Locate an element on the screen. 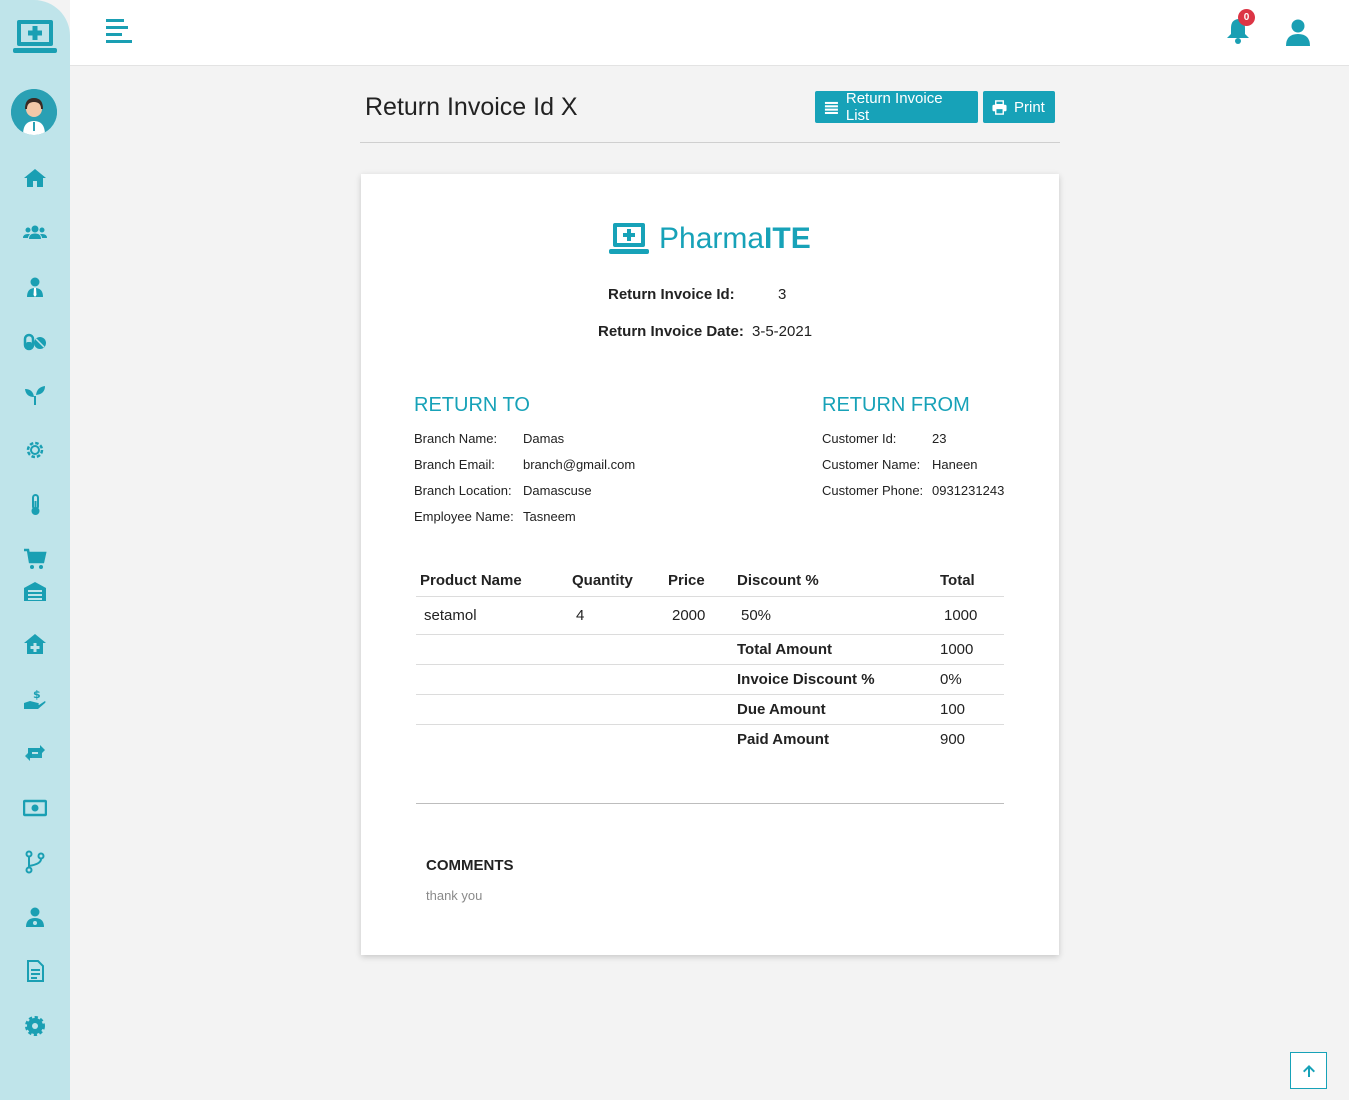  column-header: Price is located at coordinates (698, 581).